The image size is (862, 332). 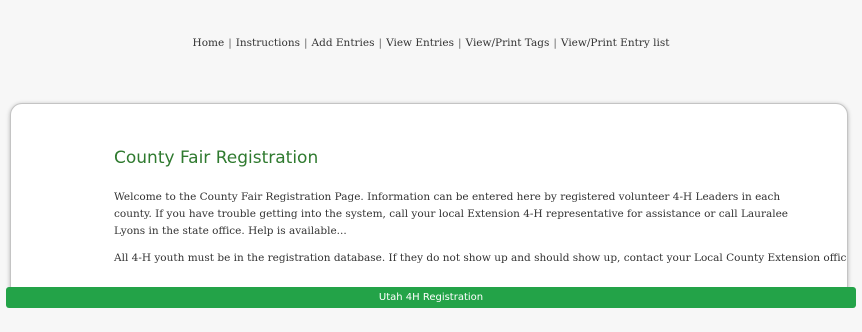 I want to click on nav-link-instructions: Instructions, so click(x=268, y=43).